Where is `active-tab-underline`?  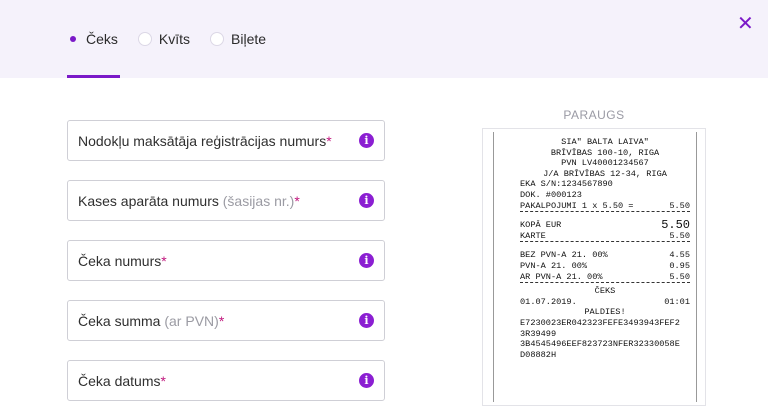
active-tab-underline is located at coordinates (93, 76).